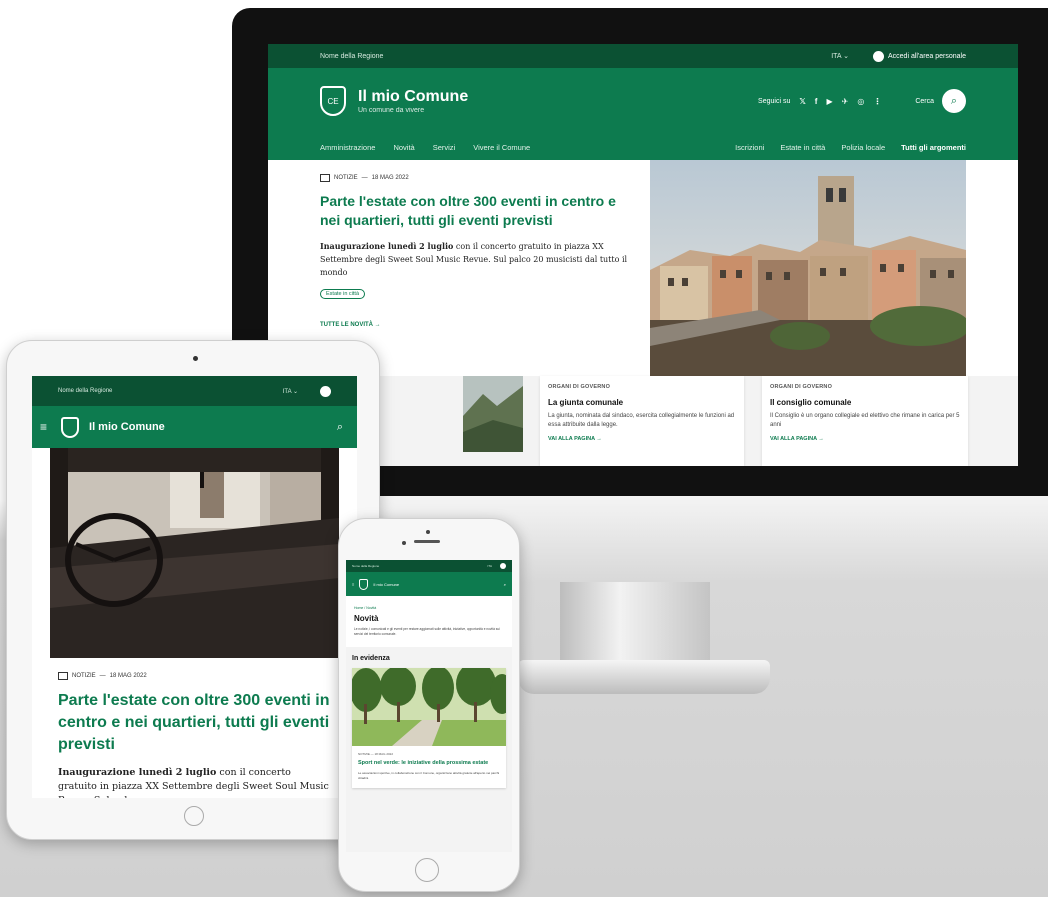 This screenshot has width=1048, height=897. Describe the element at coordinates (333, 101) in the screenshot. I see `comune-crest-icon: CE` at that location.